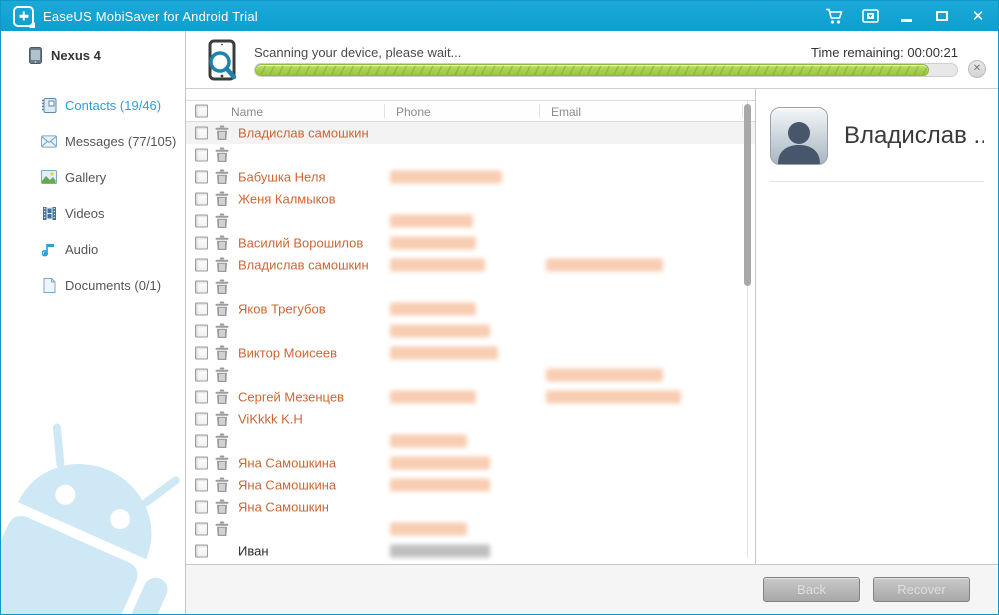 The width and height of the screenshot is (999, 615). What do you see at coordinates (85, 213) in the screenshot?
I see `sidebar-item-label: Videos` at bounding box center [85, 213].